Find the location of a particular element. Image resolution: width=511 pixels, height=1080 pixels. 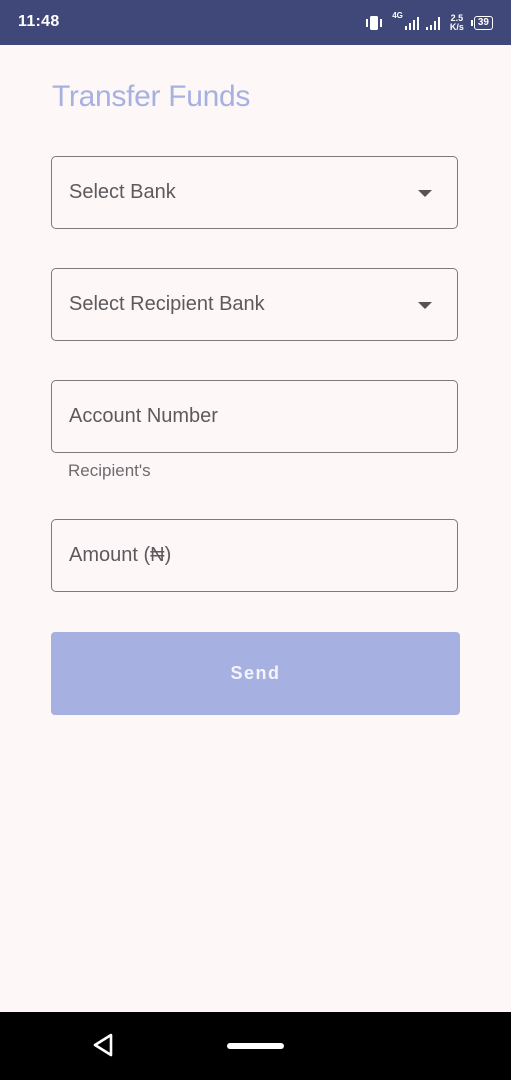

navigation-bar is located at coordinates (255, 1046).